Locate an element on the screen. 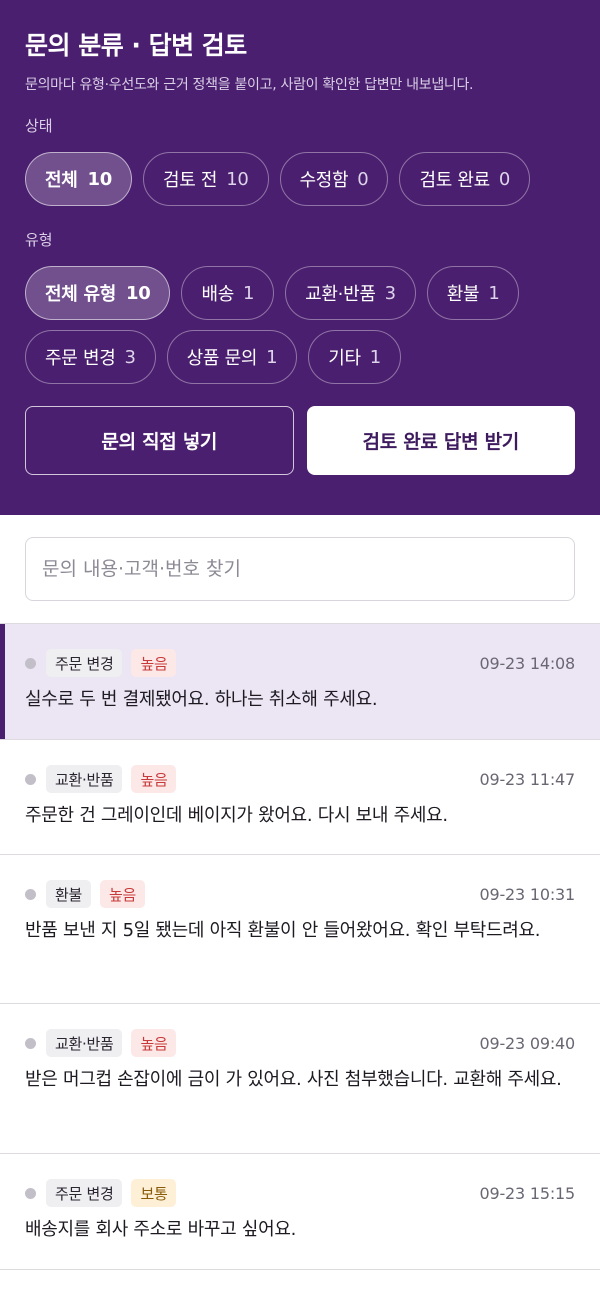 The width and height of the screenshot is (600, 1298). inquiry-time: 09-23 09:40 is located at coordinates (527, 1043).